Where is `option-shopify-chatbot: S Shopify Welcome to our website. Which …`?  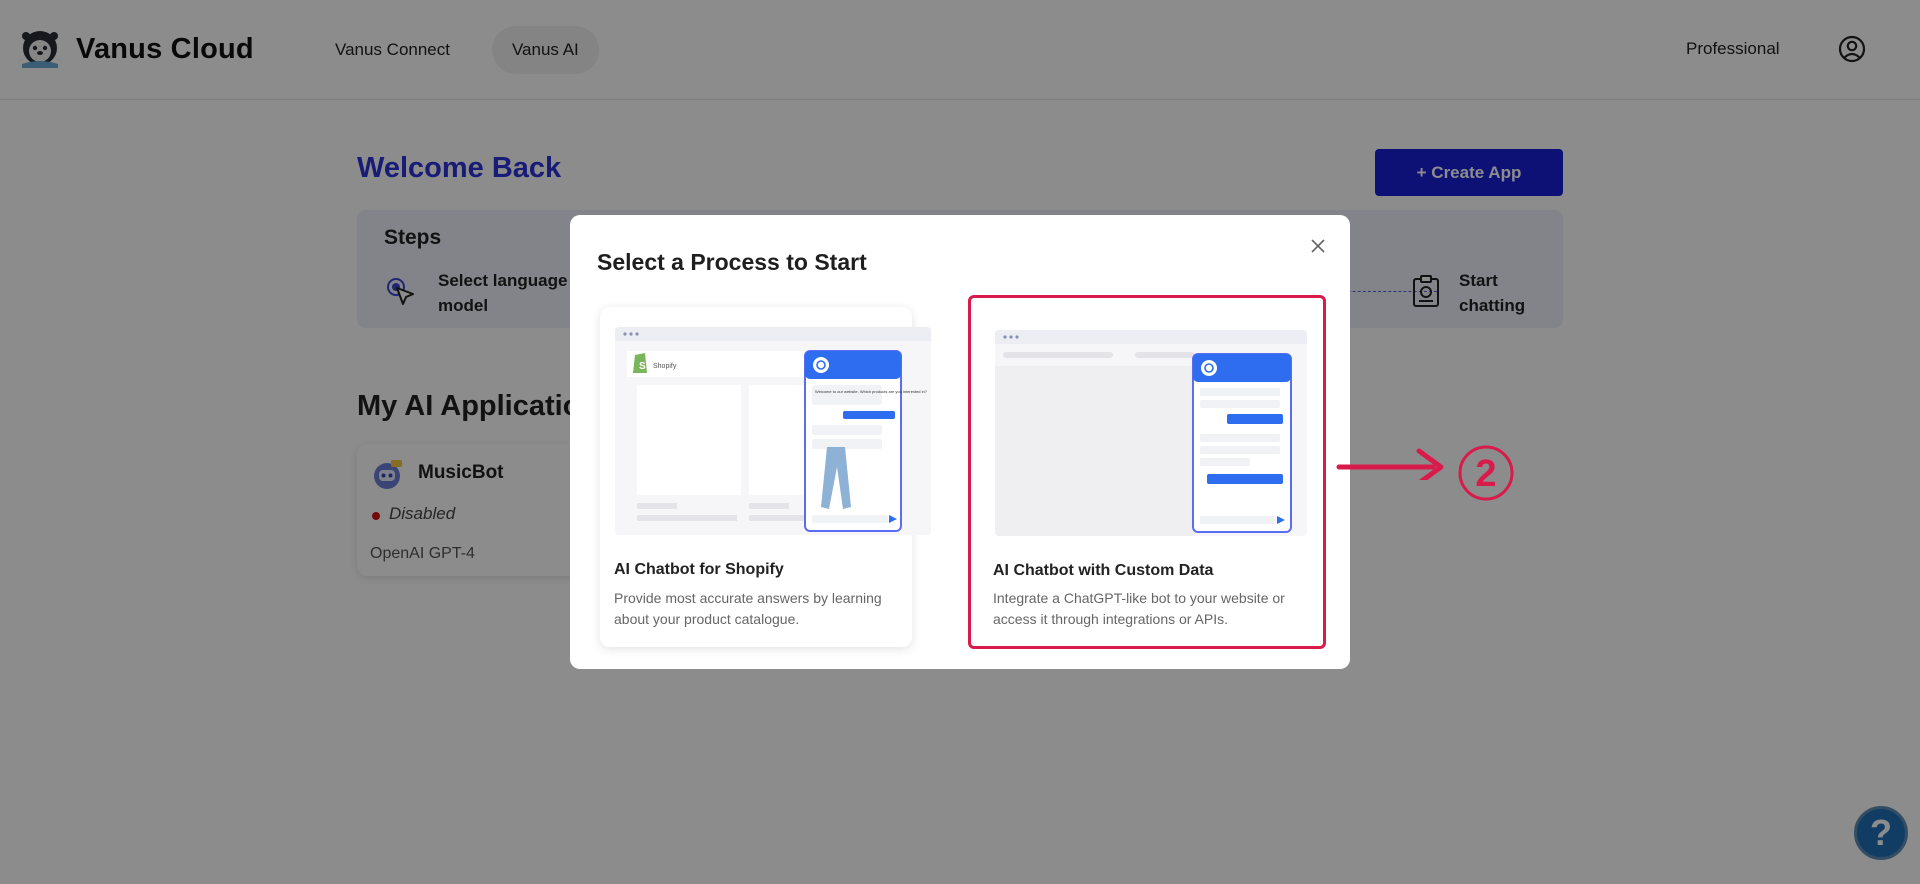
option-shopify-chatbot: S Shopify Welcome to our website. Which … is located at coordinates (765, 477).